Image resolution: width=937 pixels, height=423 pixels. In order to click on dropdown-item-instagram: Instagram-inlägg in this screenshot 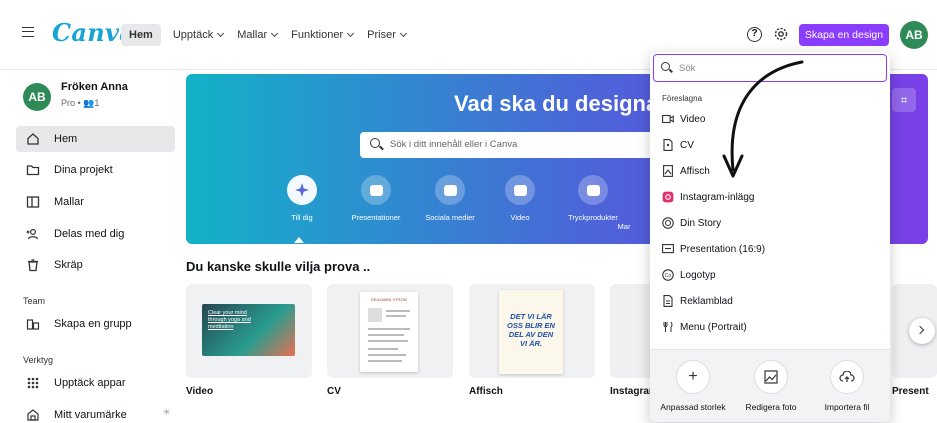, I will do `click(772, 197)`.